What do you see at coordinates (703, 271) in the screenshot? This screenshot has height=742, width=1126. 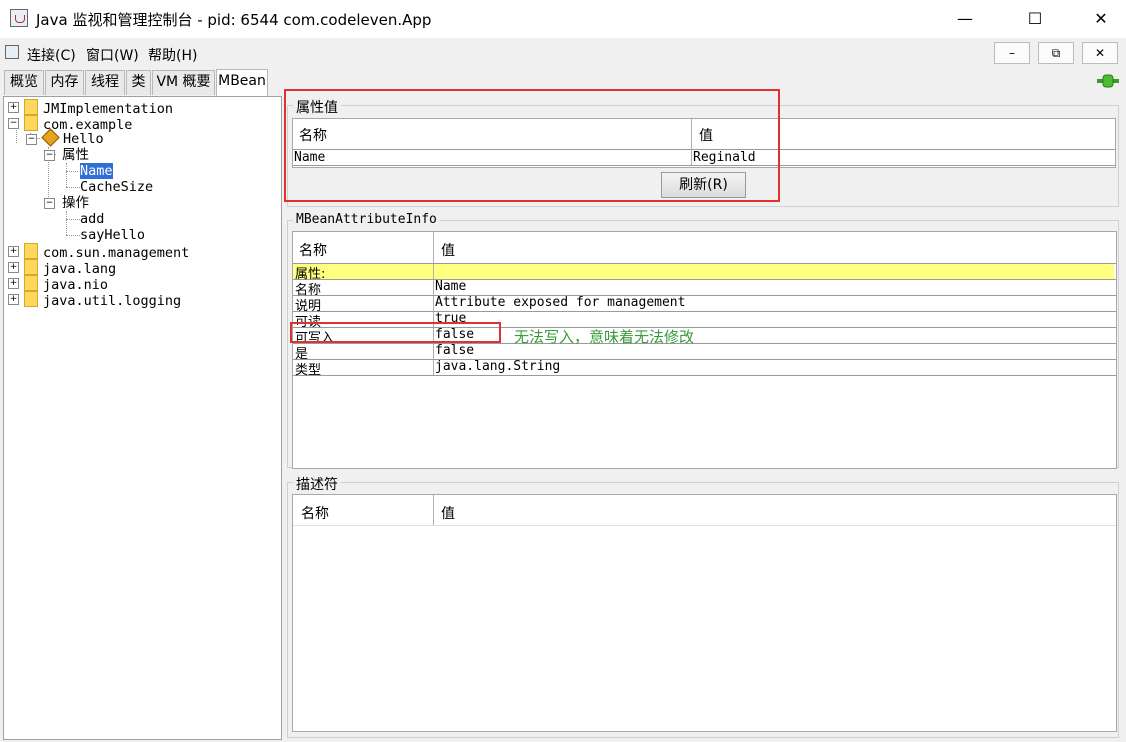 I see `highlight-row` at bounding box center [703, 271].